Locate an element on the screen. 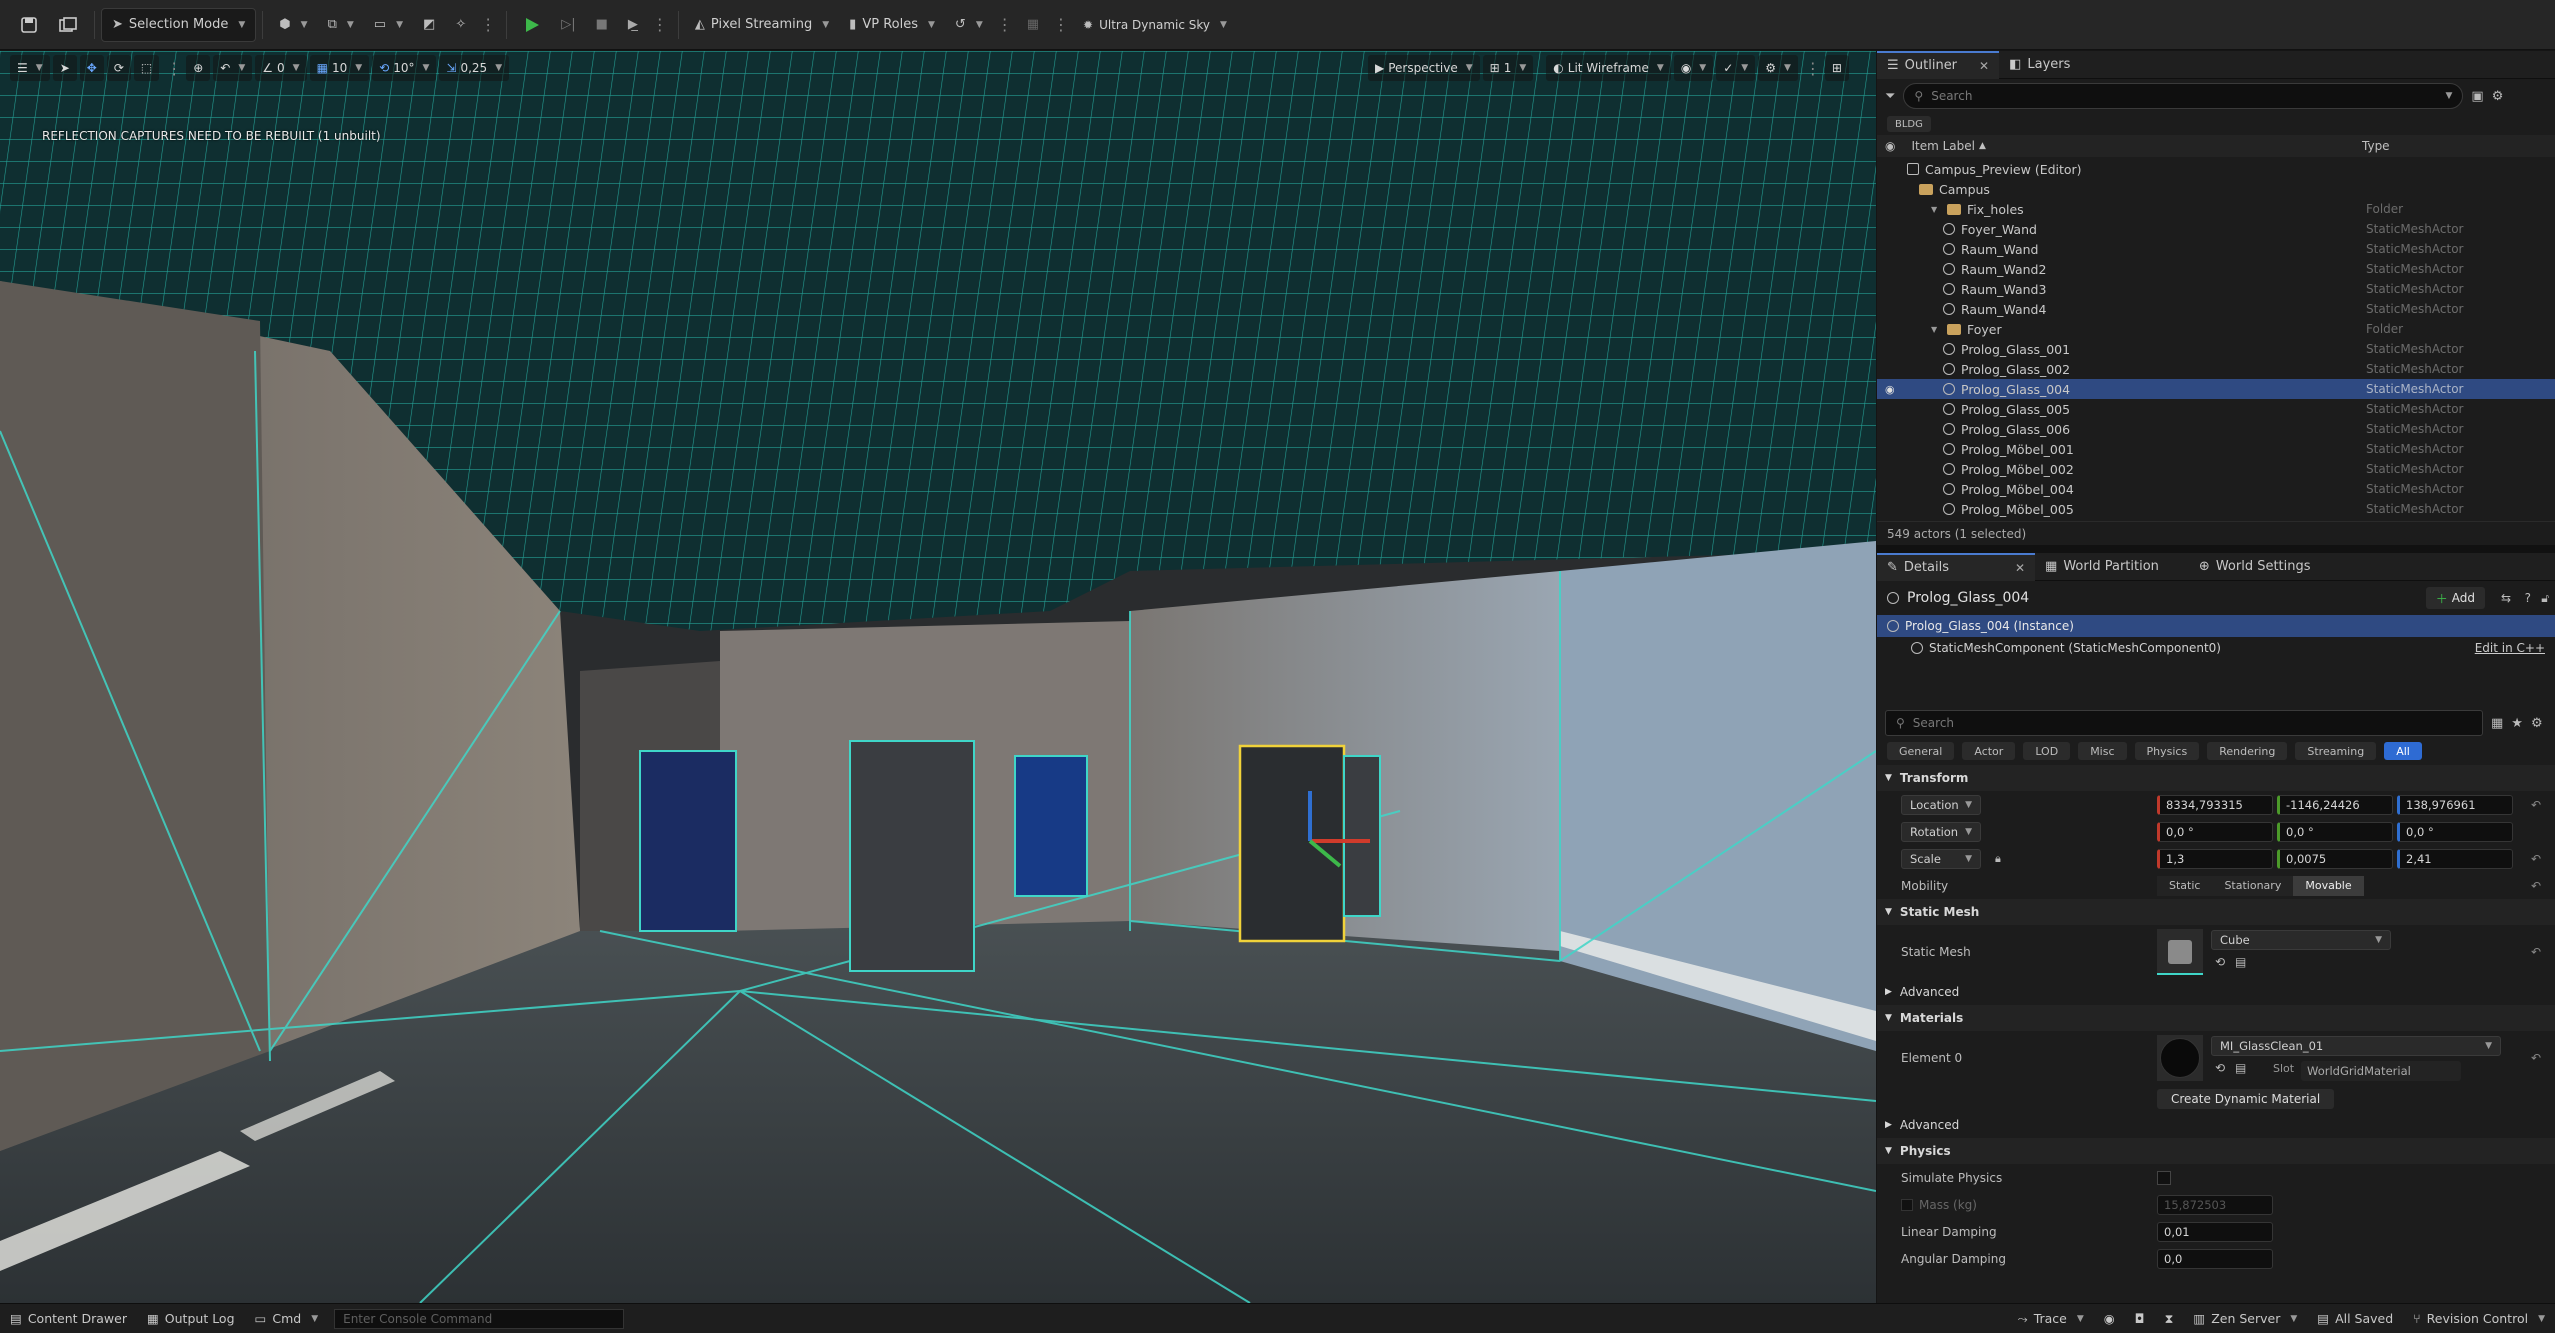  revision-button: ↺ ▼ is located at coordinates (969, 25).